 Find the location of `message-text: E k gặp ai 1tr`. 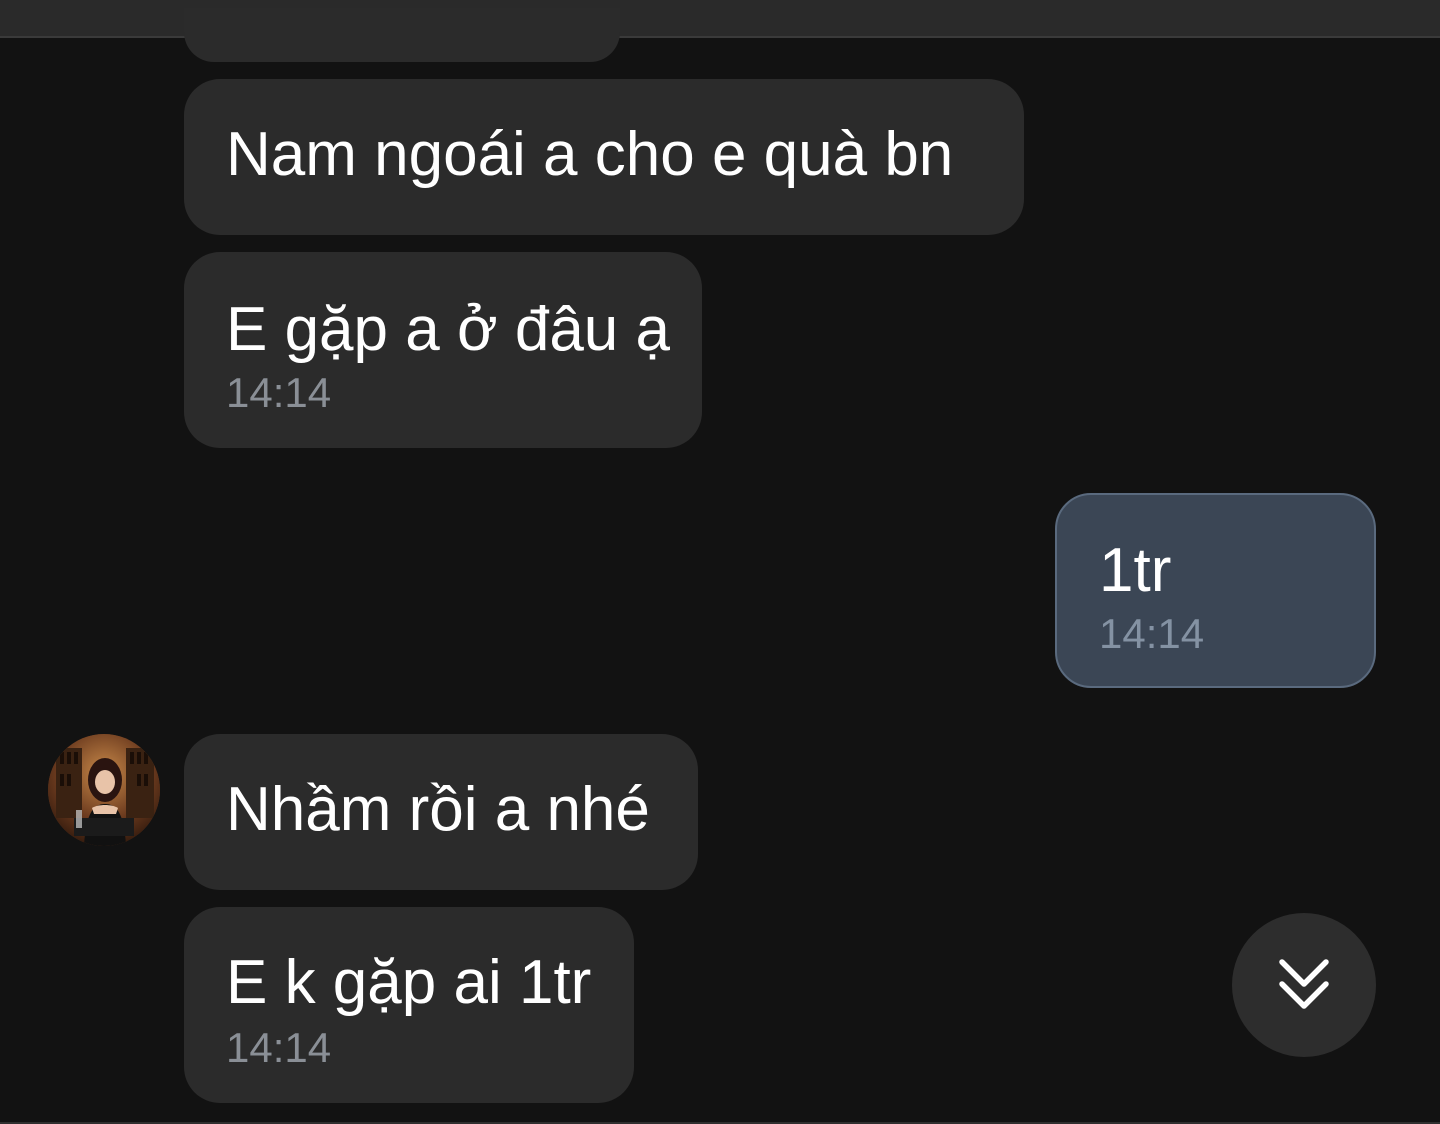

message-text: E k gặp ai 1tr is located at coordinates (409, 982).